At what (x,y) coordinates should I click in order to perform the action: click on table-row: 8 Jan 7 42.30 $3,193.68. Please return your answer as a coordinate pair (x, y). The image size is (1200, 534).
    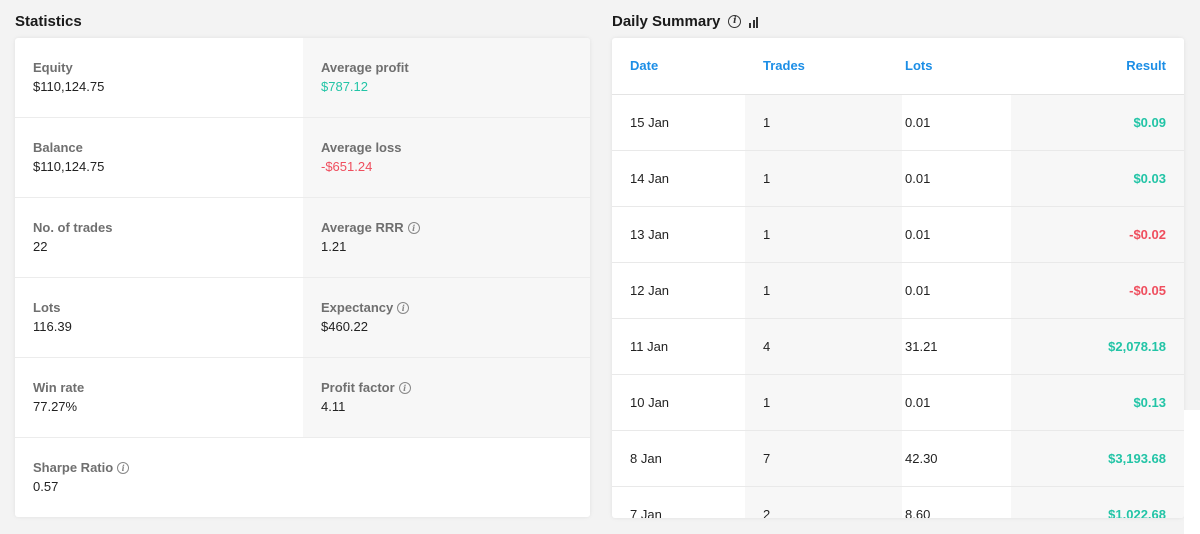
    Looking at the image, I should click on (898, 458).